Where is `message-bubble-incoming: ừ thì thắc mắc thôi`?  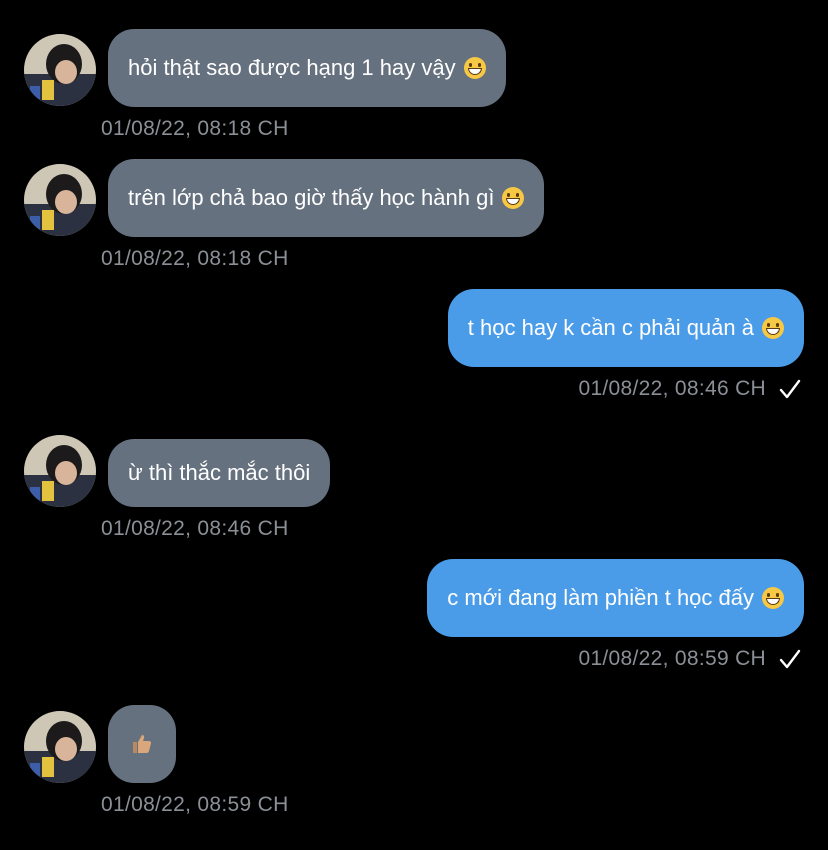
message-bubble-incoming: ừ thì thắc mắc thôi is located at coordinates (219, 473).